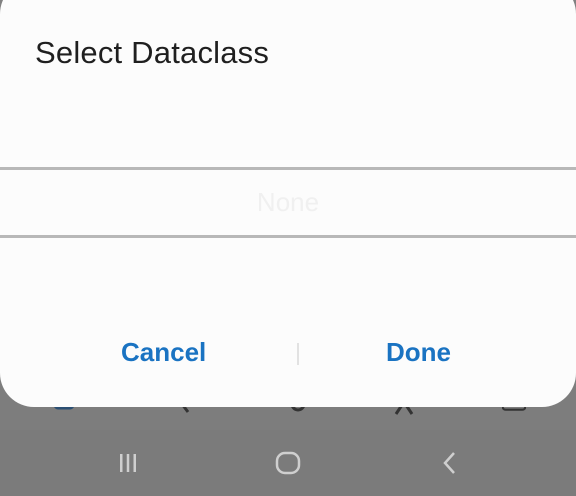 The image size is (576, 496). Describe the element at coordinates (418, 352) in the screenshot. I see `done-button: Done` at that location.